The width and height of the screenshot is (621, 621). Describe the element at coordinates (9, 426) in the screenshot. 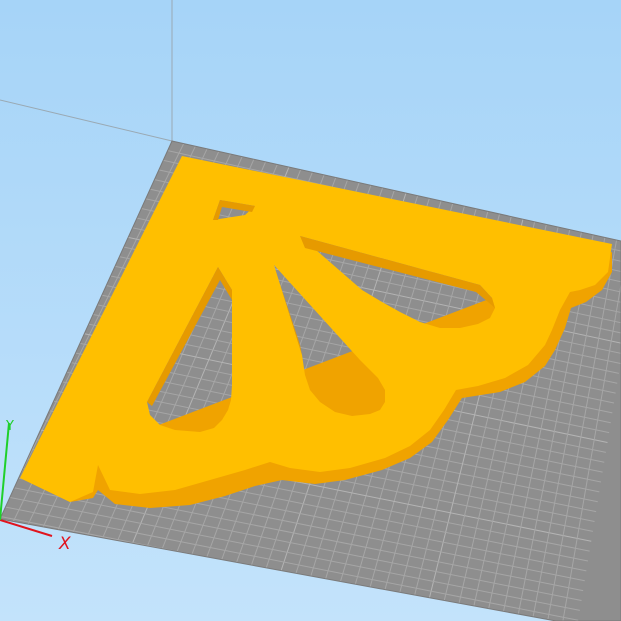

I see `y-axis-label: Y` at that location.